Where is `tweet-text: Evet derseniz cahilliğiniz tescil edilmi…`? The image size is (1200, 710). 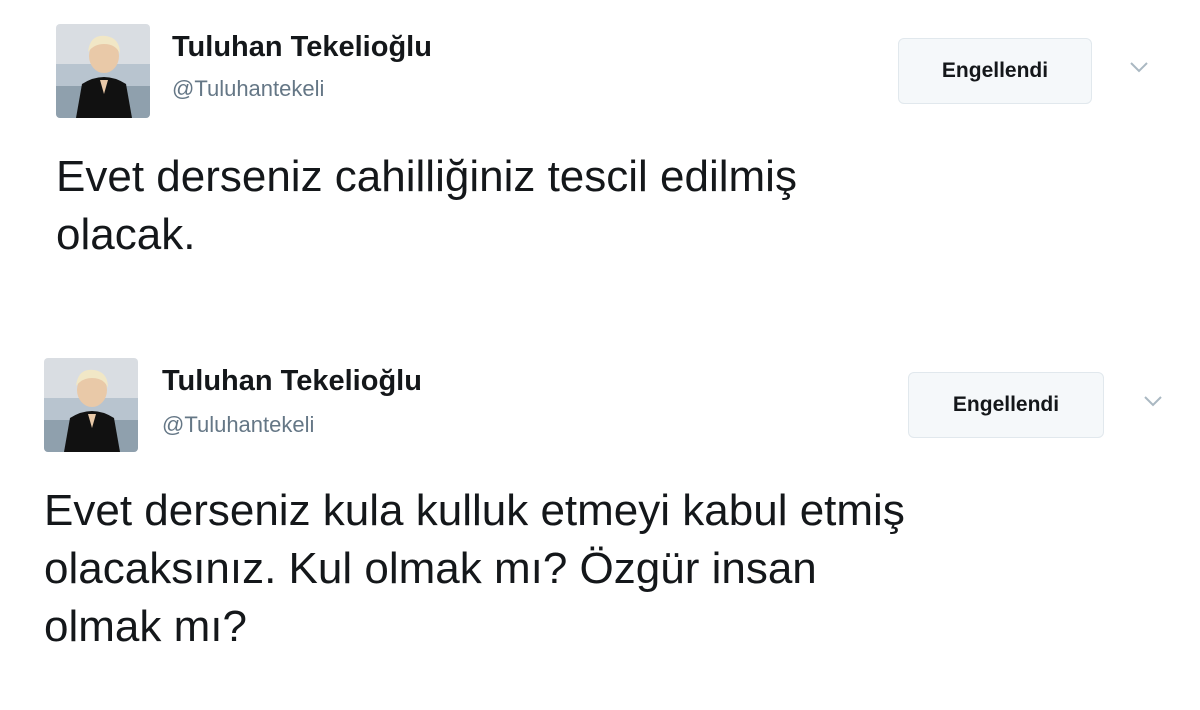
tweet-text: Evet derseniz cahilliğiniz tescil edilmi… is located at coordinates (426, 206).